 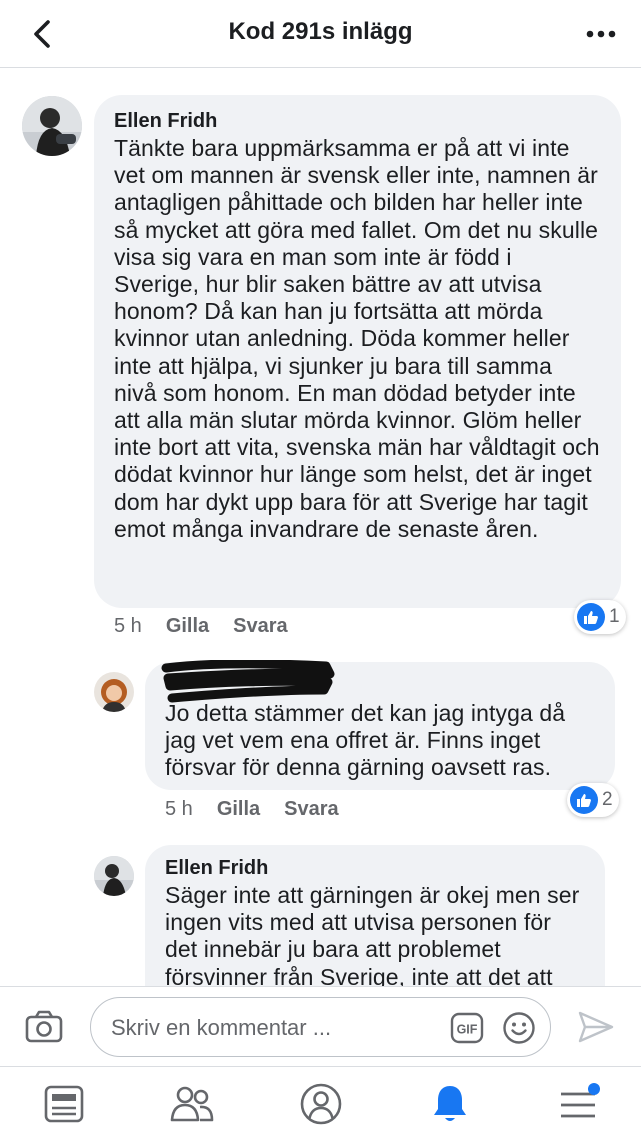 I want to click on bell-icon, so click(x=450, y=1103).